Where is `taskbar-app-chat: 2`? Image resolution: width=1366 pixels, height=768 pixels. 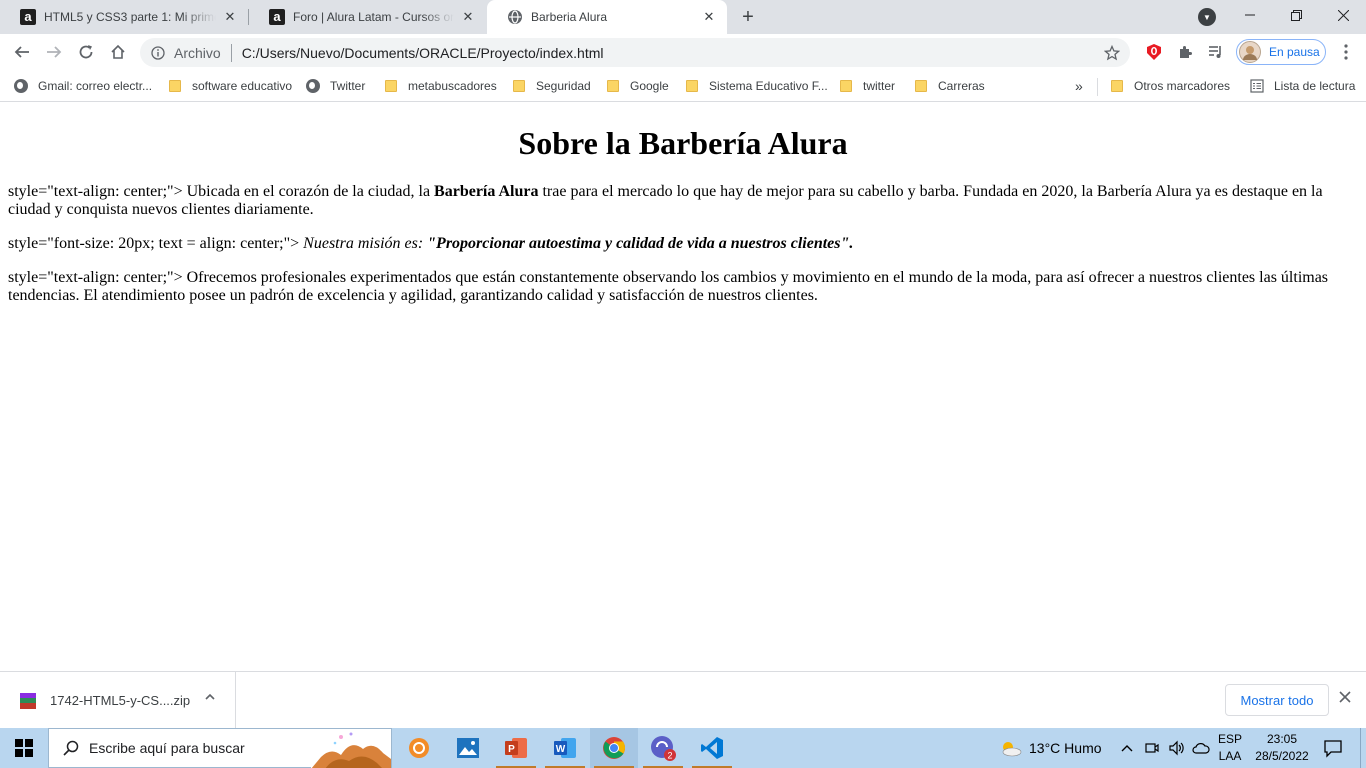
taskbar-app-chat: 2 is located at coordinates (663, 748).